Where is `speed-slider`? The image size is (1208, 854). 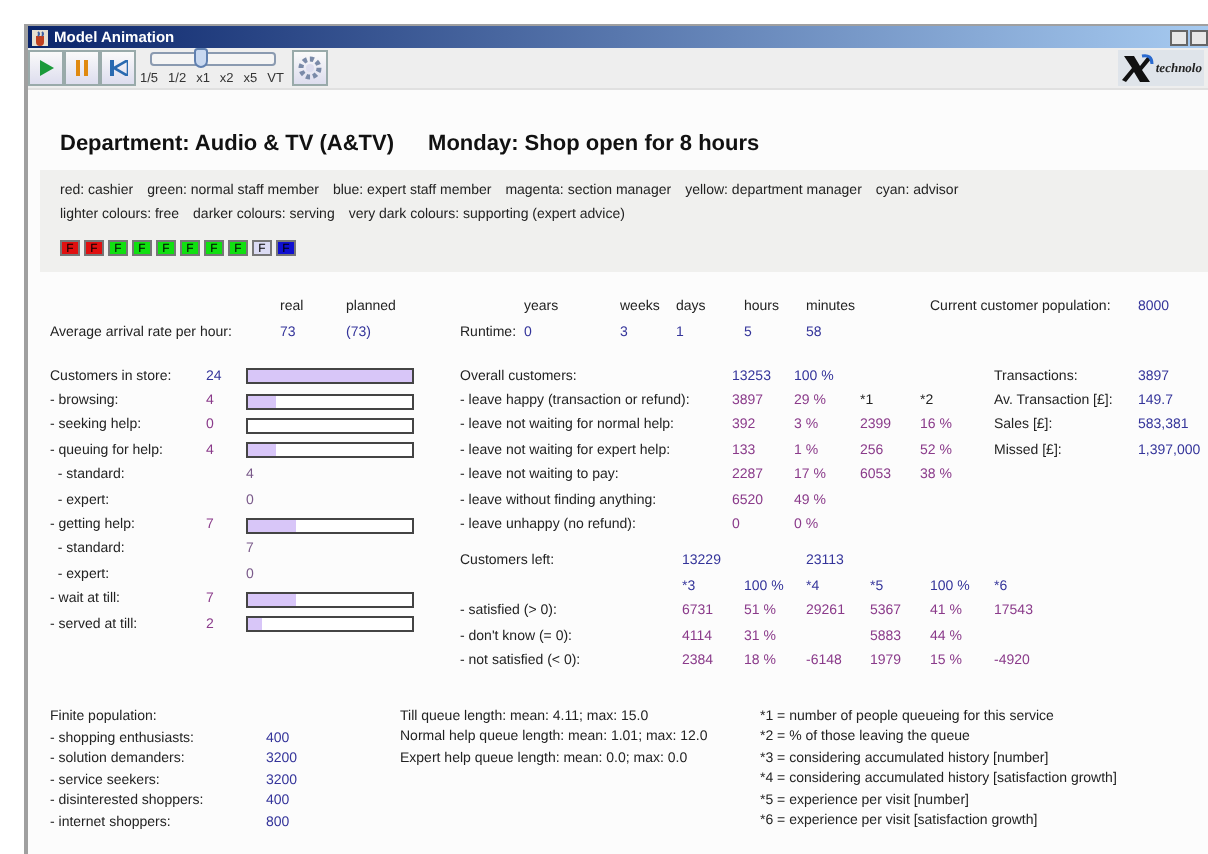 speed-slider is located at coordinates (213, 58).